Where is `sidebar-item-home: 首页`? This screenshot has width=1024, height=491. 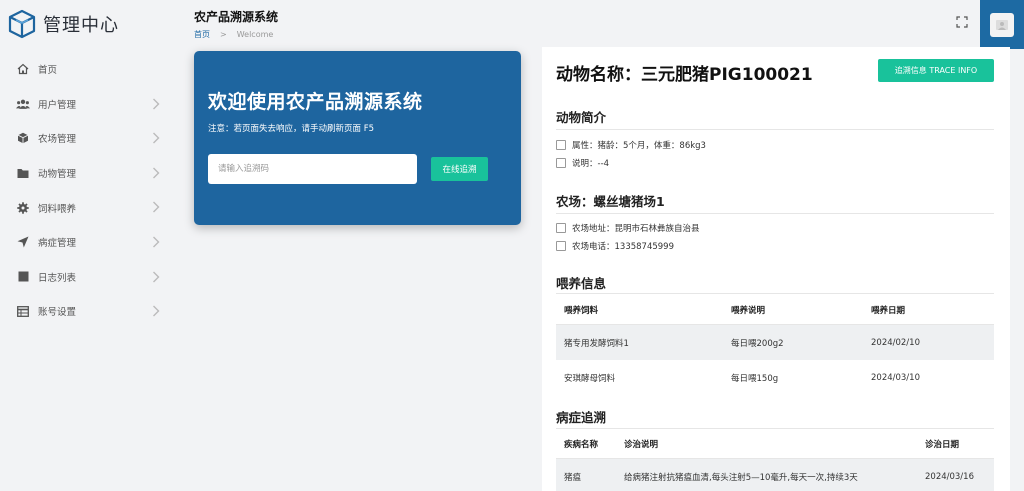
sidebar-item-home: 首页 is located at coordinates (87, 69).